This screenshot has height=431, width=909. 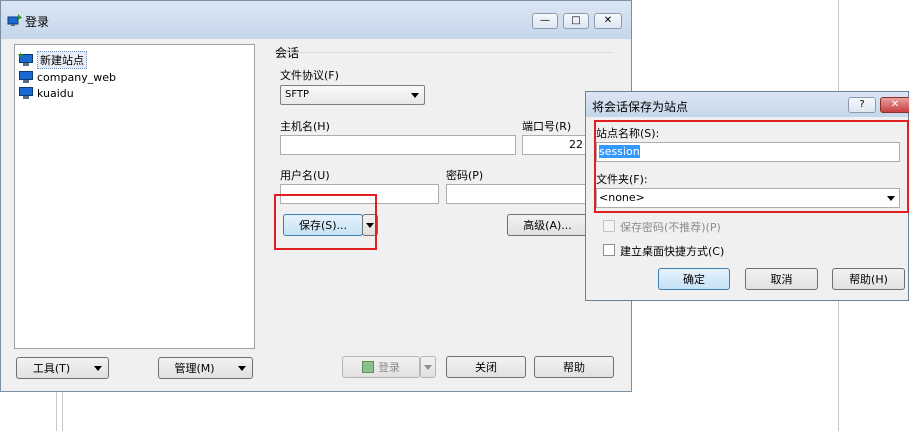 I want to click on tree-item-label: company_web, so click(x=76, y=77).